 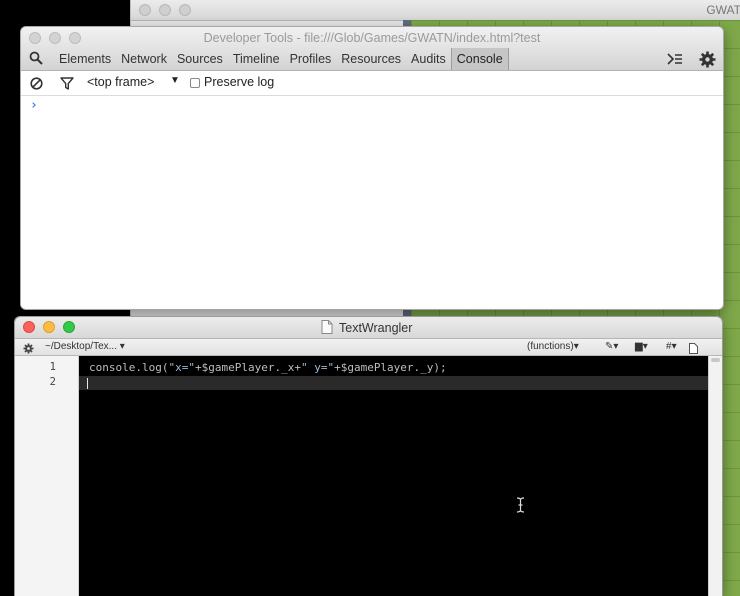 I want to click on hash-menu: #▾, so click(x=671, y=346).